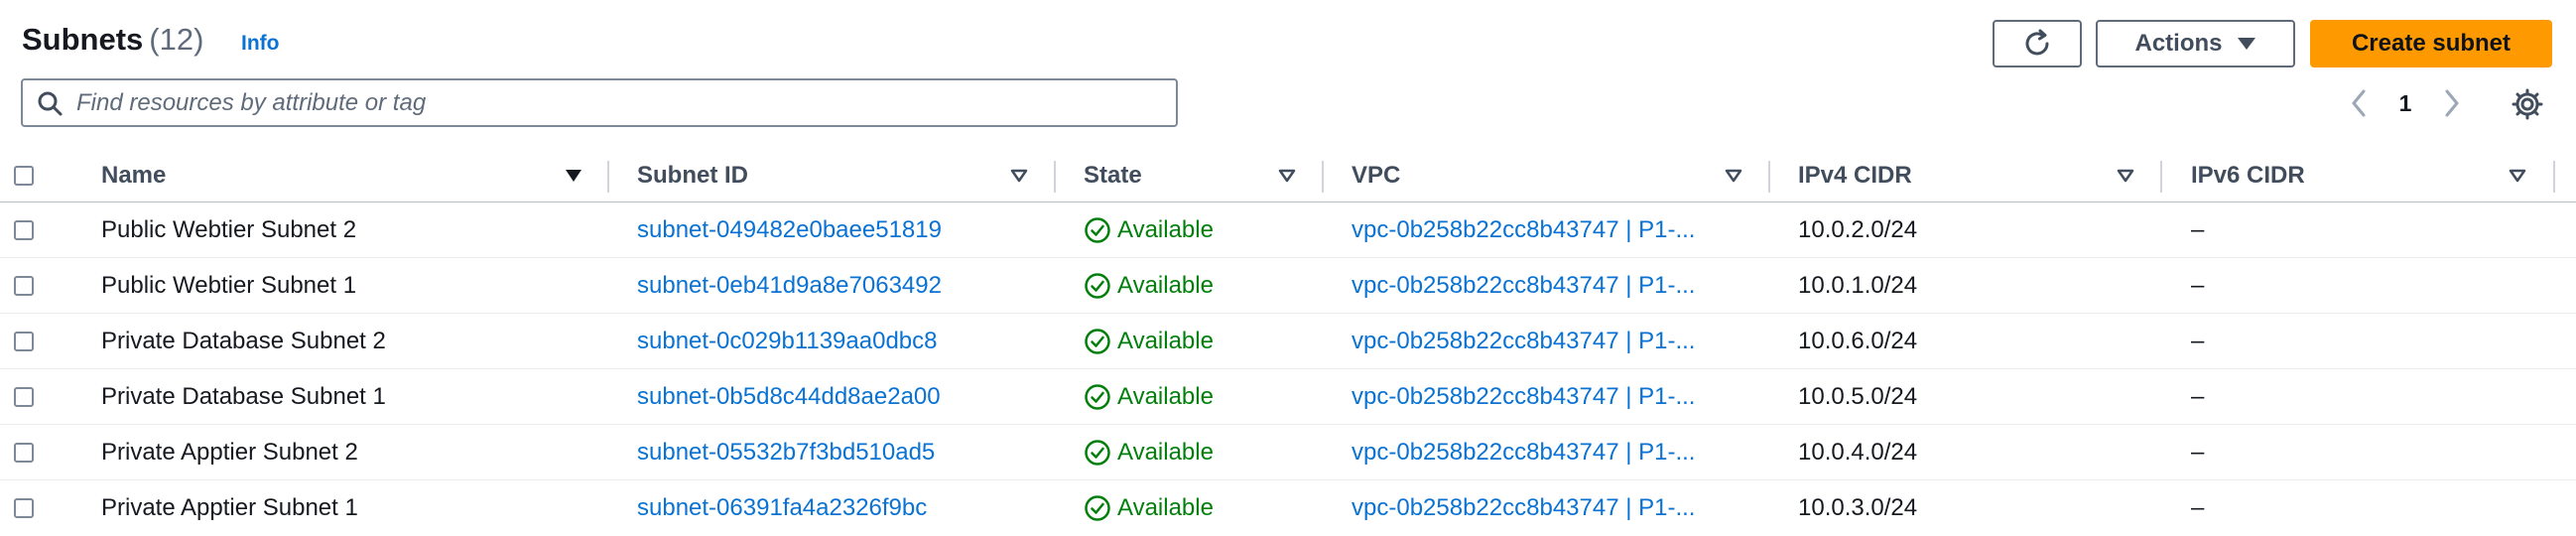 This screenshot has height=536, width=2576. What do you see at coordinates (1858, 341) in the screenshot?
I see `ipv4-cidr: 10.0.6.0/24` at bounding box center [1858, 341].